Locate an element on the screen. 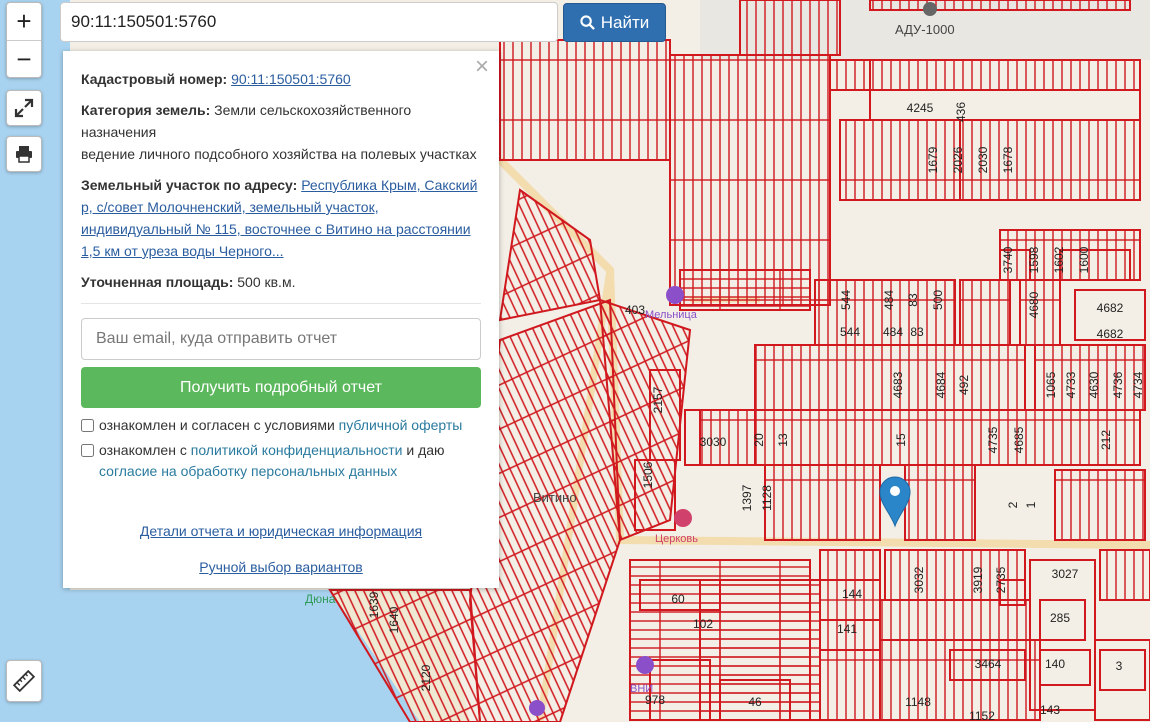  parcel-number-label: 1148 is located at coordinates (918, 702).